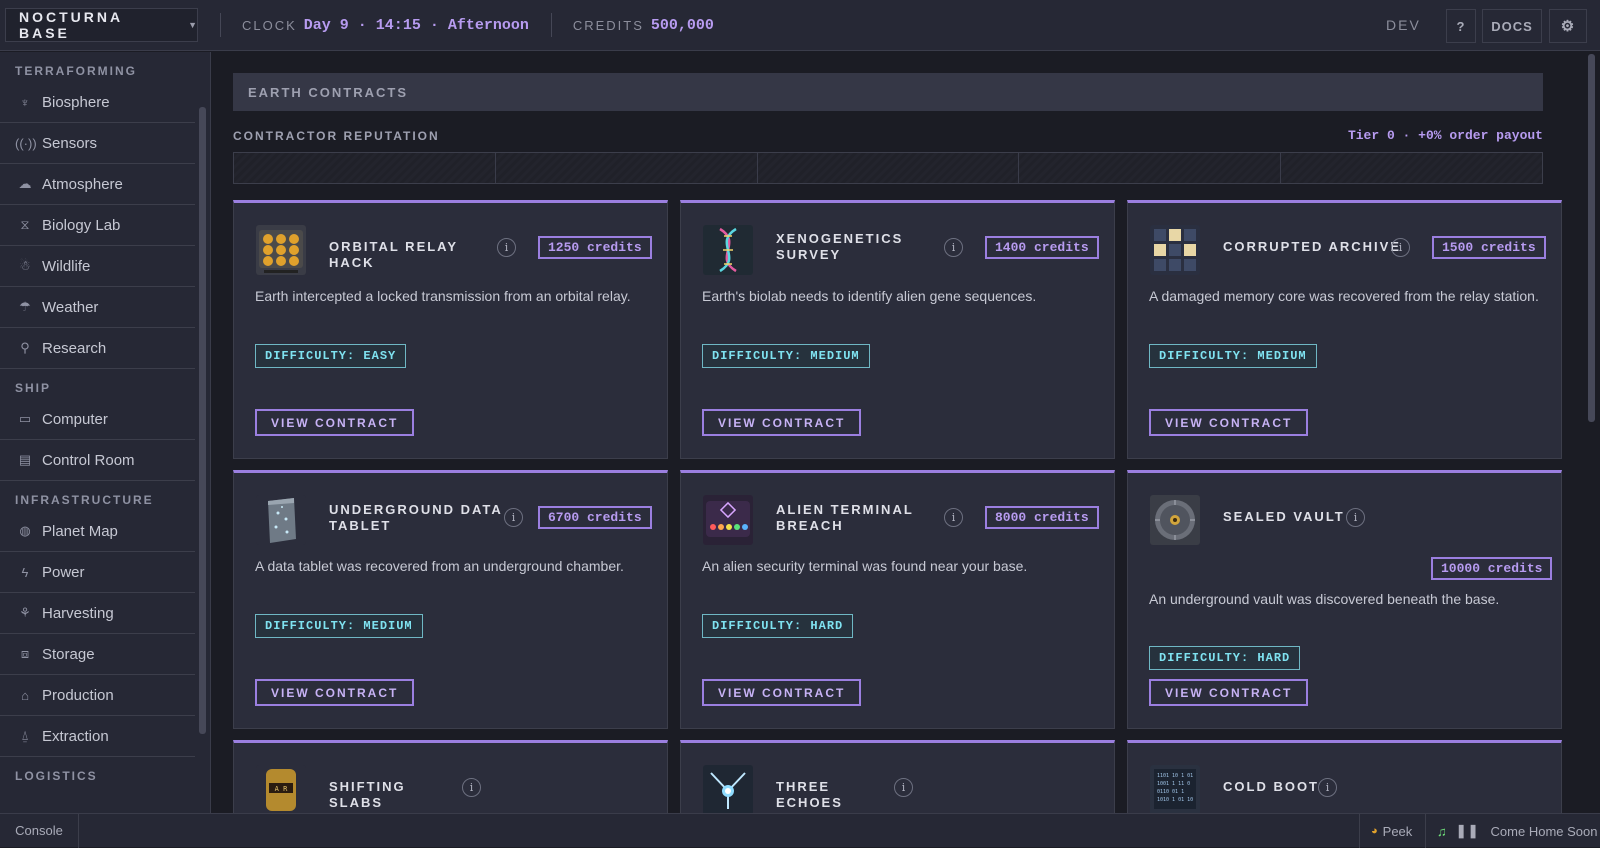 The width and height of the screenshot is (1600, 848). What do you see at coordinates (25, 306) in the screenshot?
I see `wind-icon: ☂` at bounding box center [25, 306].